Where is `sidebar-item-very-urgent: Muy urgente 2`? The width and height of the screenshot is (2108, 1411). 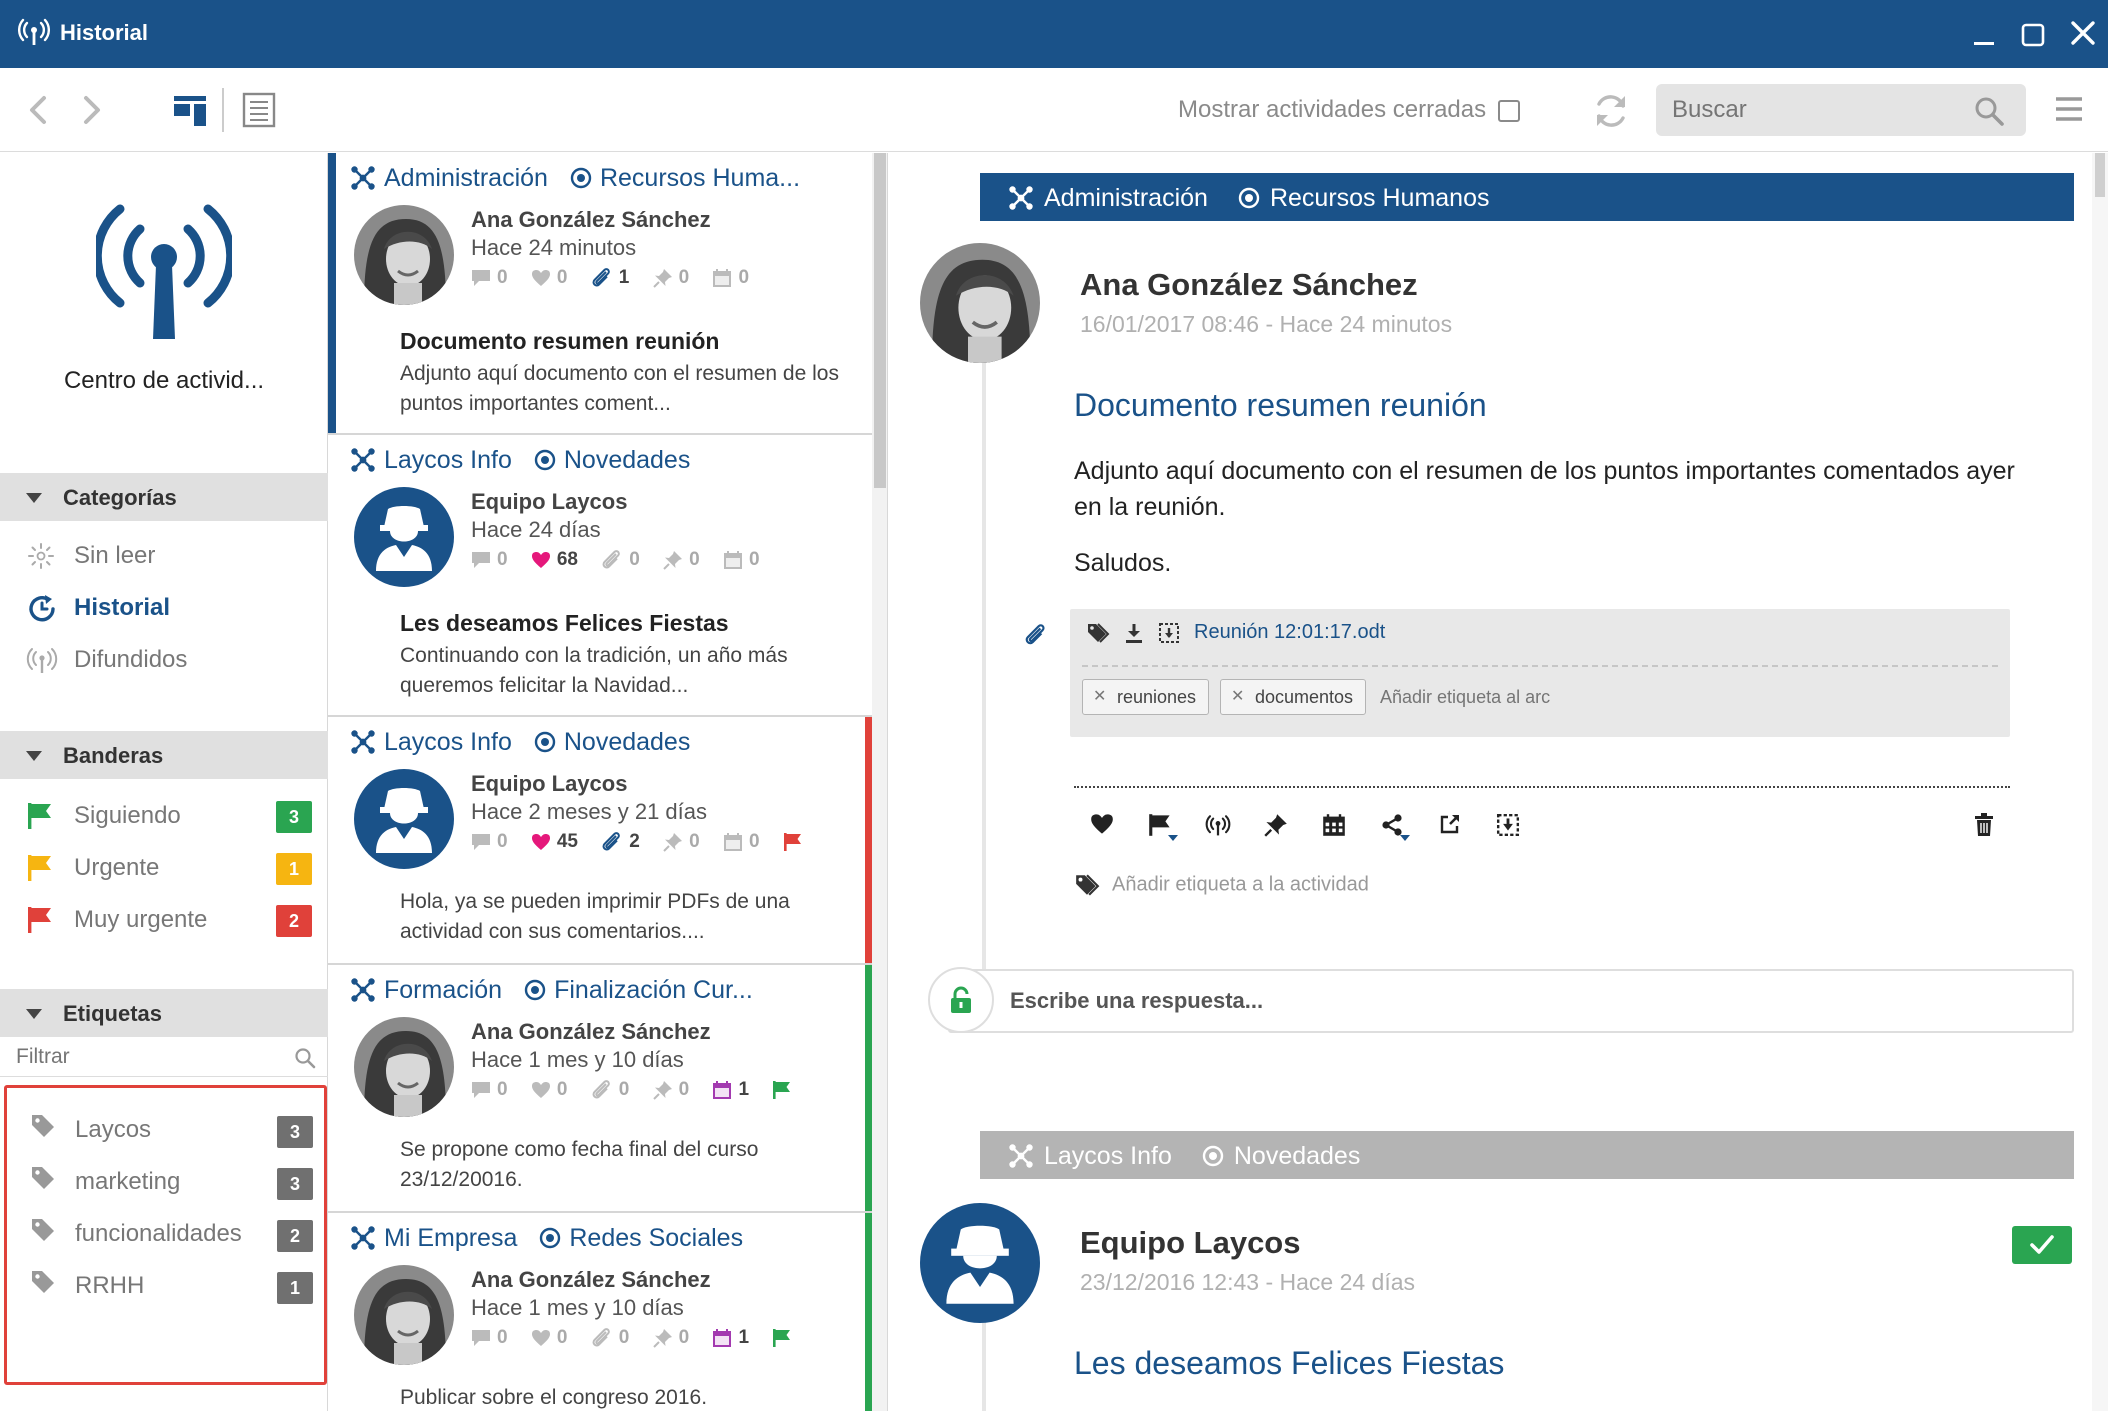
sidebar-item-very-urgent: Muy urgente 2 is located at coordinates (164, 919).